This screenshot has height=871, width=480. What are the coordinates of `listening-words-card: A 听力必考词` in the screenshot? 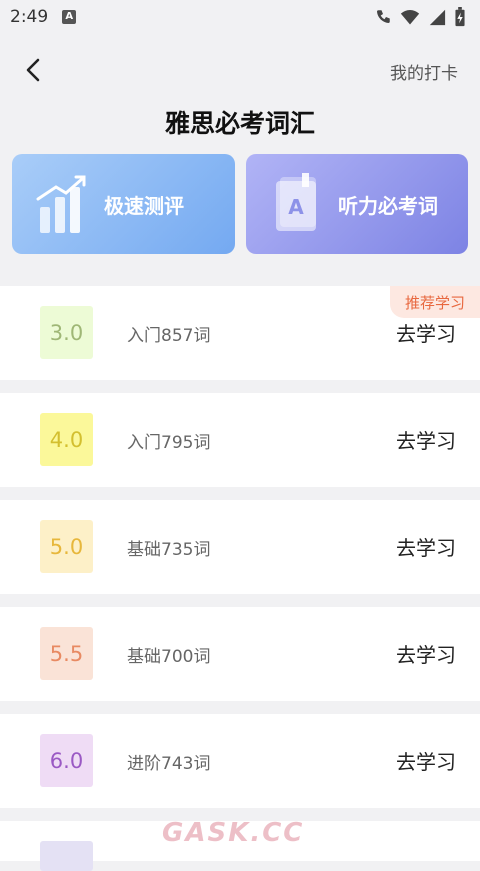 It's located at (357, 204).